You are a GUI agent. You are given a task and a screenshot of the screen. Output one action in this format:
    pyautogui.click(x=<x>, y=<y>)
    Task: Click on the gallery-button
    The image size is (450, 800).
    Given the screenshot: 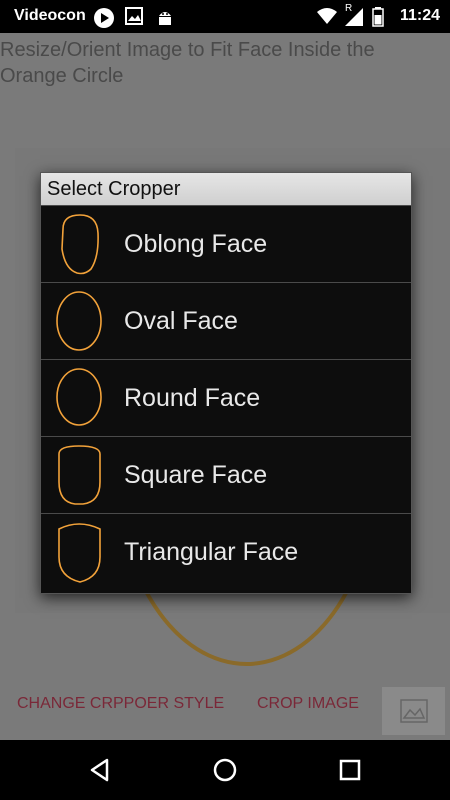 What is the action you would take?
    pyautogui.click(x=413, y=711)
    